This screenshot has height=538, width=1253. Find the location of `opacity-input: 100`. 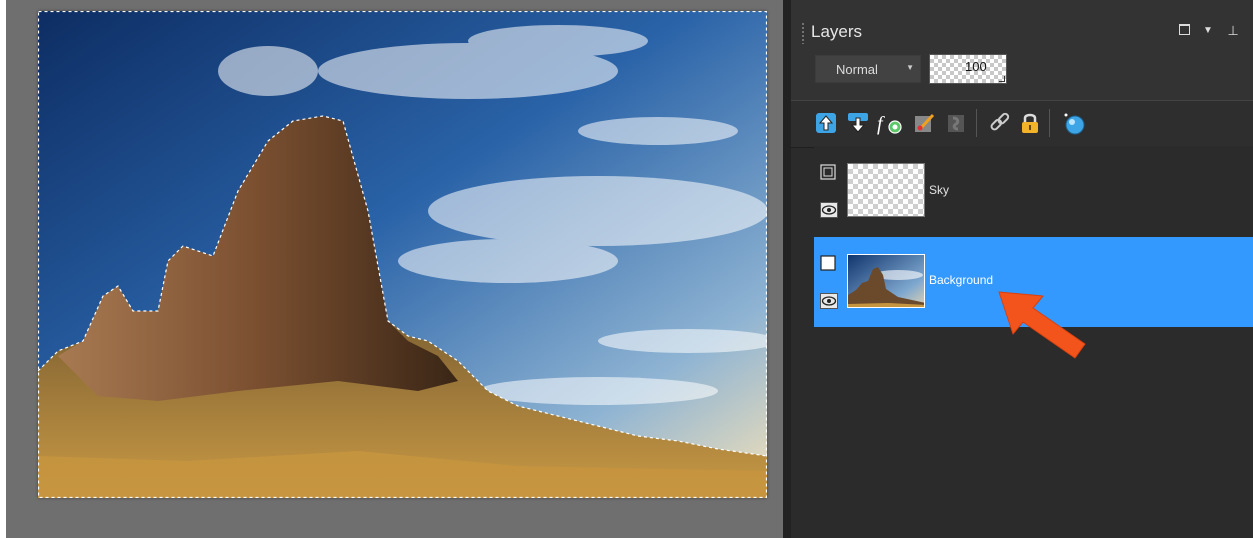

opacity-input: 100 is located at coordinates (968, 69).